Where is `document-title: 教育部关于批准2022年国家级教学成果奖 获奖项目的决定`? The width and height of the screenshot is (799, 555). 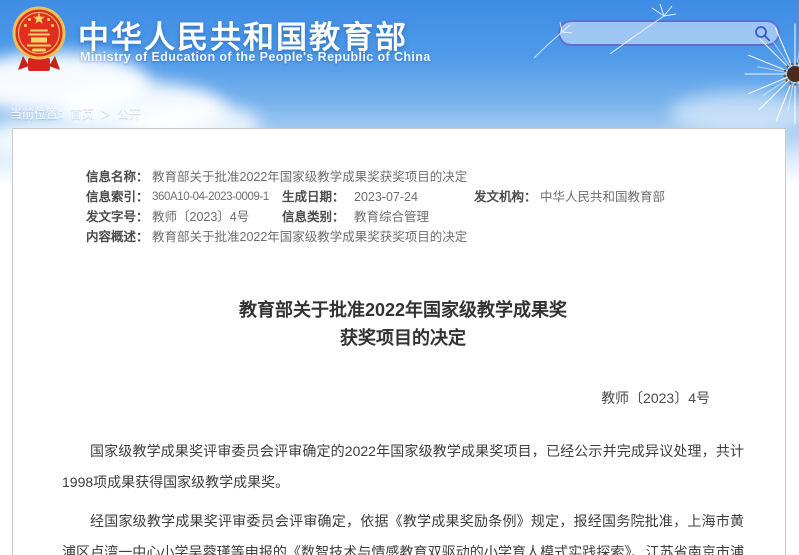 document-title: 教育部关于批准2022年国家级教学成果奖 获奖项目的决定 is located at coordinates (403, 324).